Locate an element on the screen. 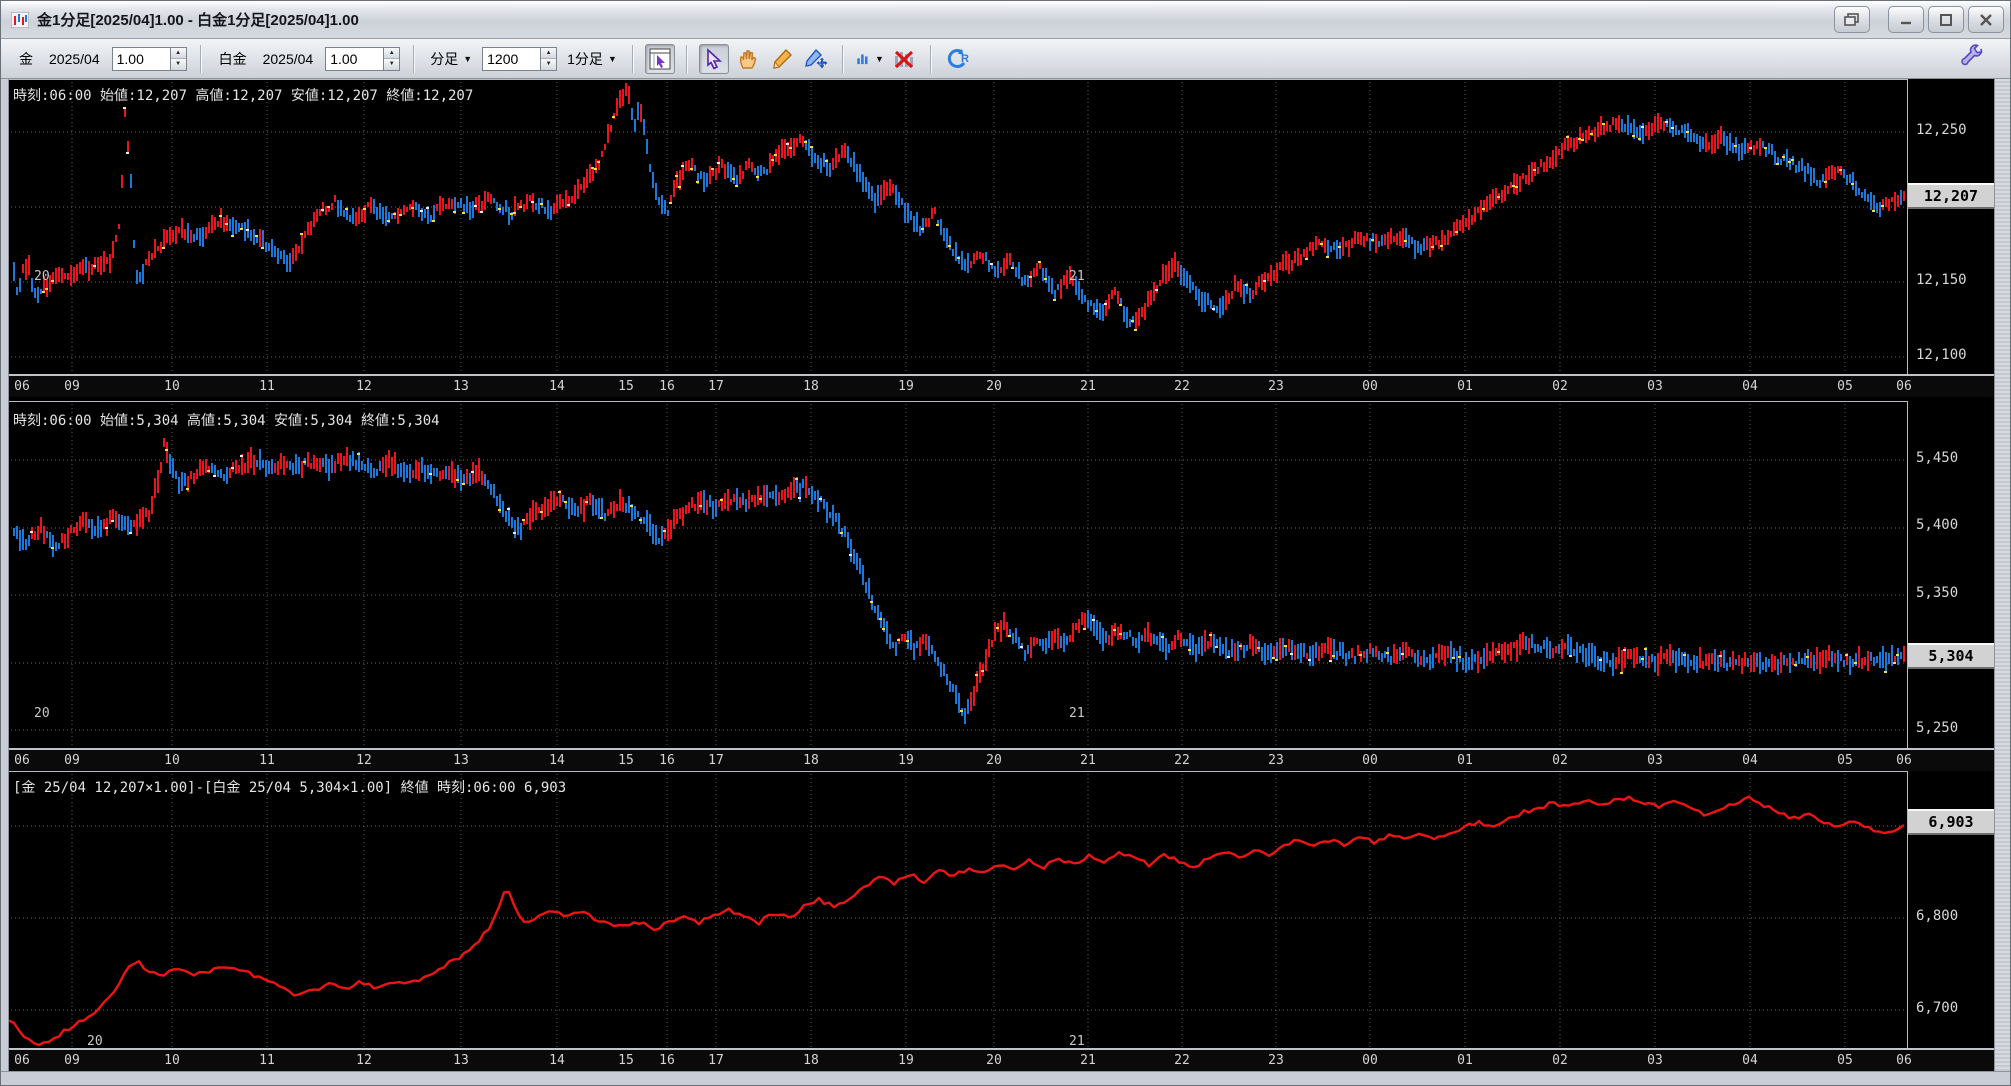 This screenshot has width=2011, height=1086. pencil-icon is located at coordinates (782, 58).